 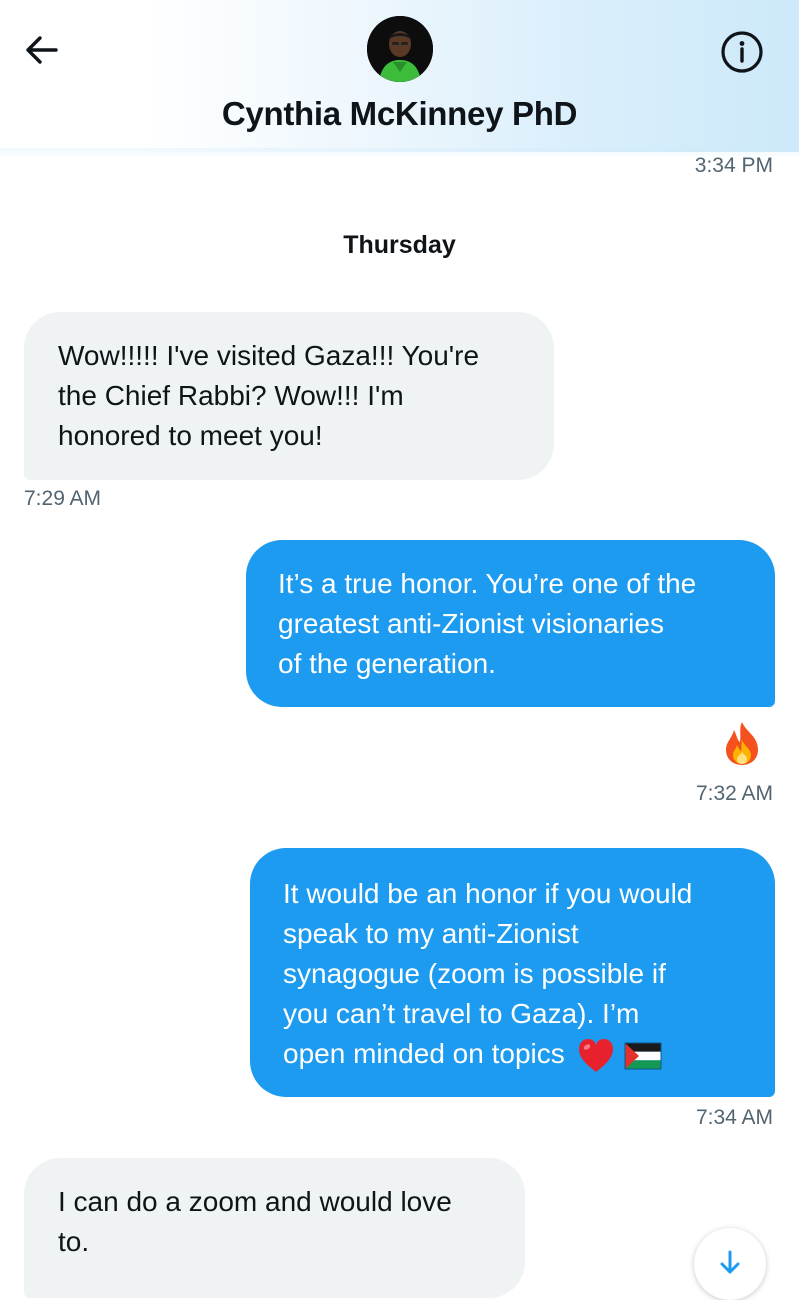 What do you see at coordinates (74, 1241) in the screenshot?
I see `message-line: to.` at bounding box center [74, 1241].